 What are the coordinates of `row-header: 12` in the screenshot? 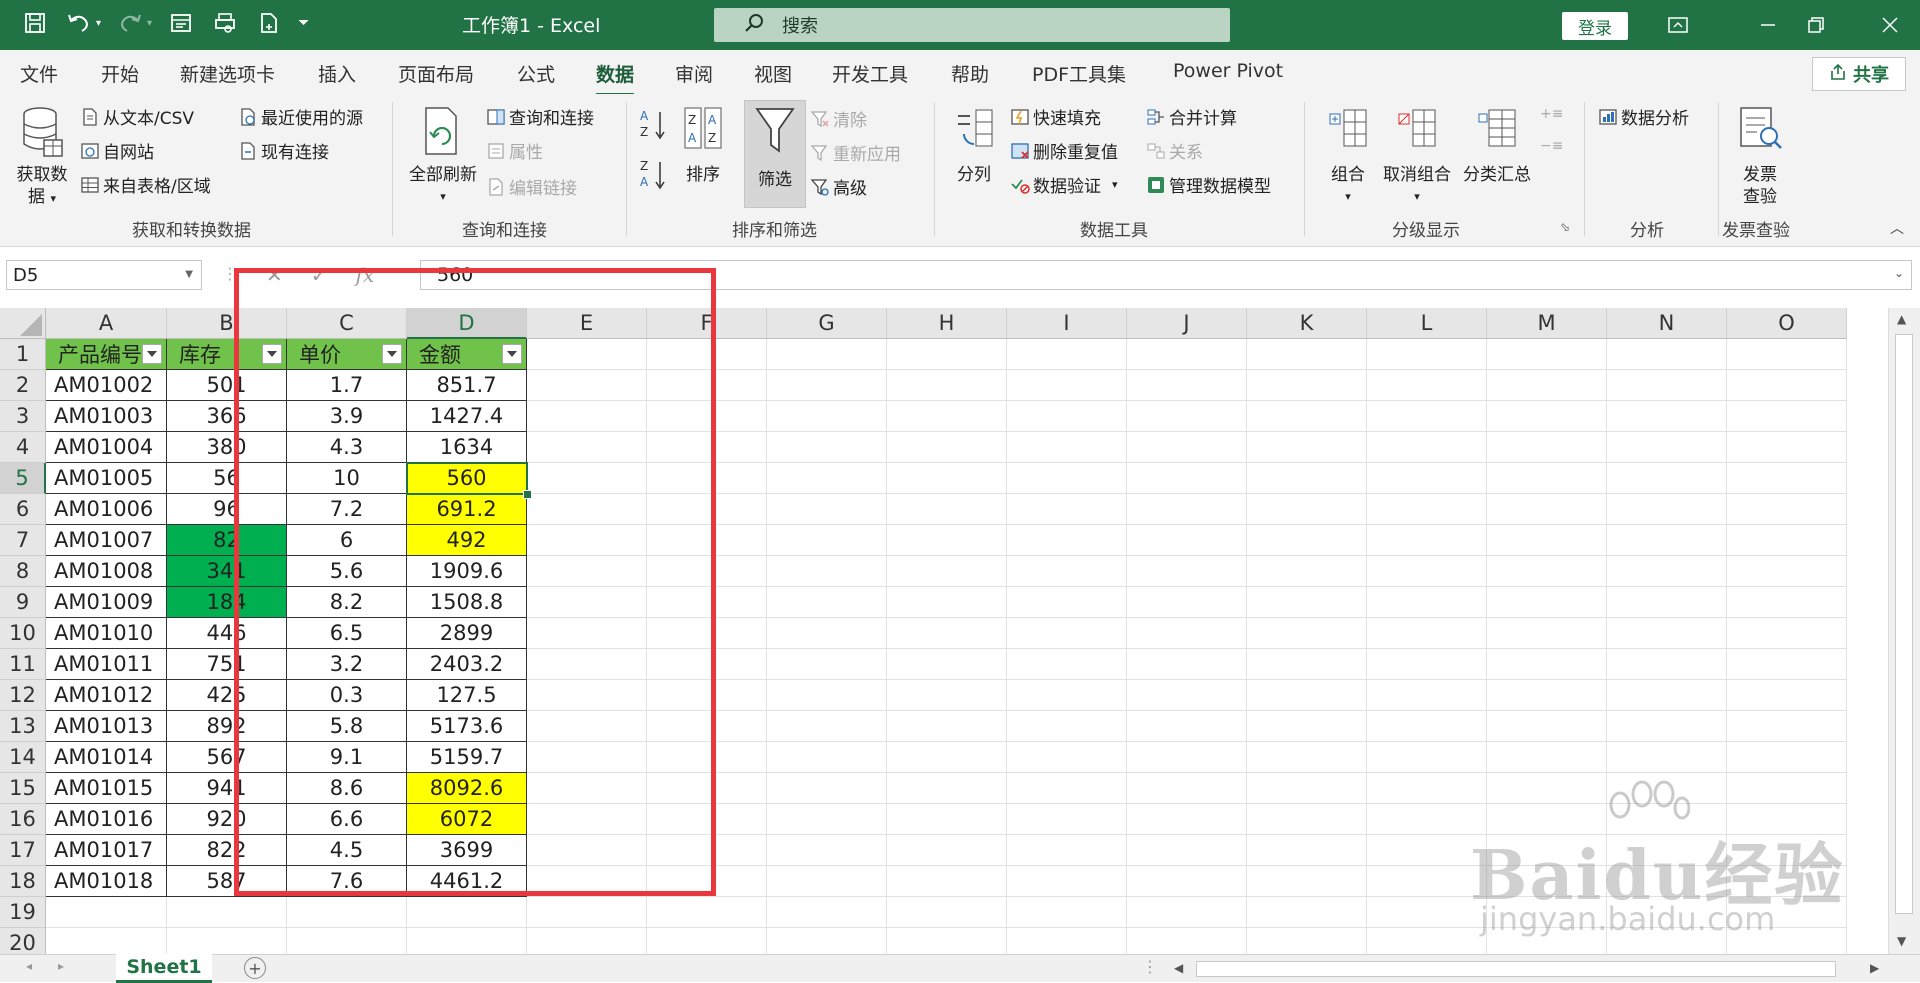 It's located at (23, 695).